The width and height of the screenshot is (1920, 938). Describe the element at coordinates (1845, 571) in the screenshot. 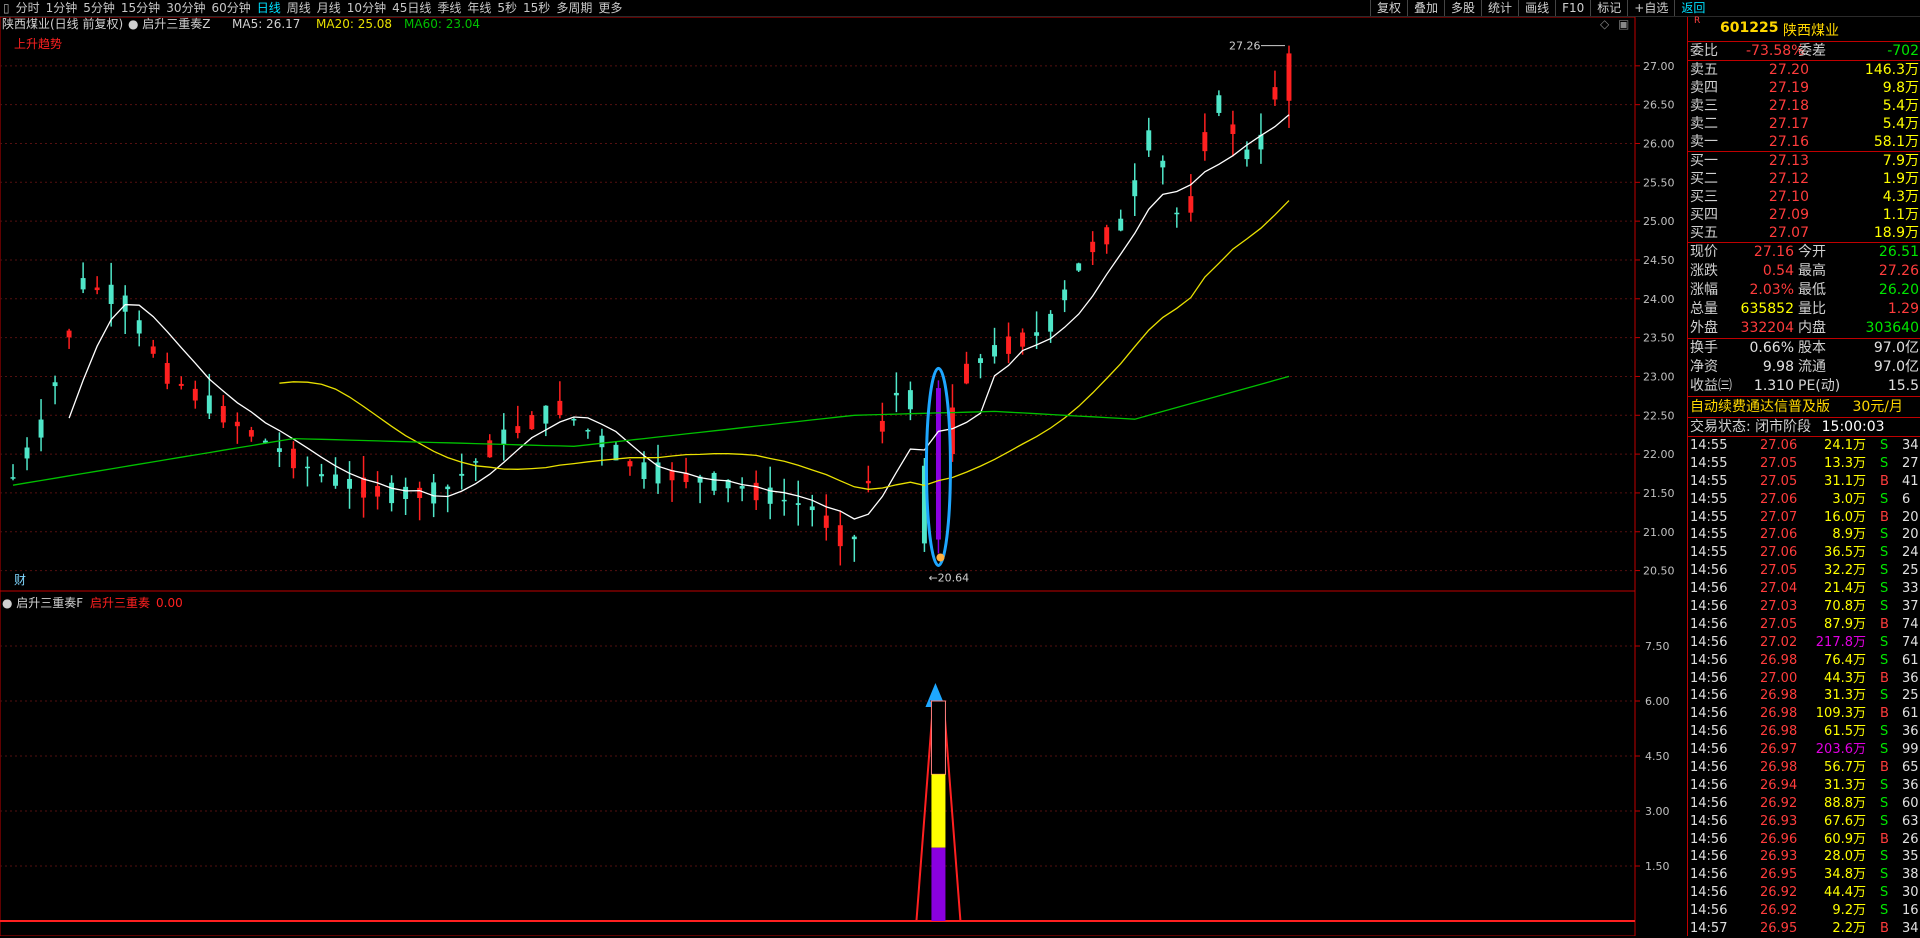

I see `tick-volume: 32.2万` at that location.